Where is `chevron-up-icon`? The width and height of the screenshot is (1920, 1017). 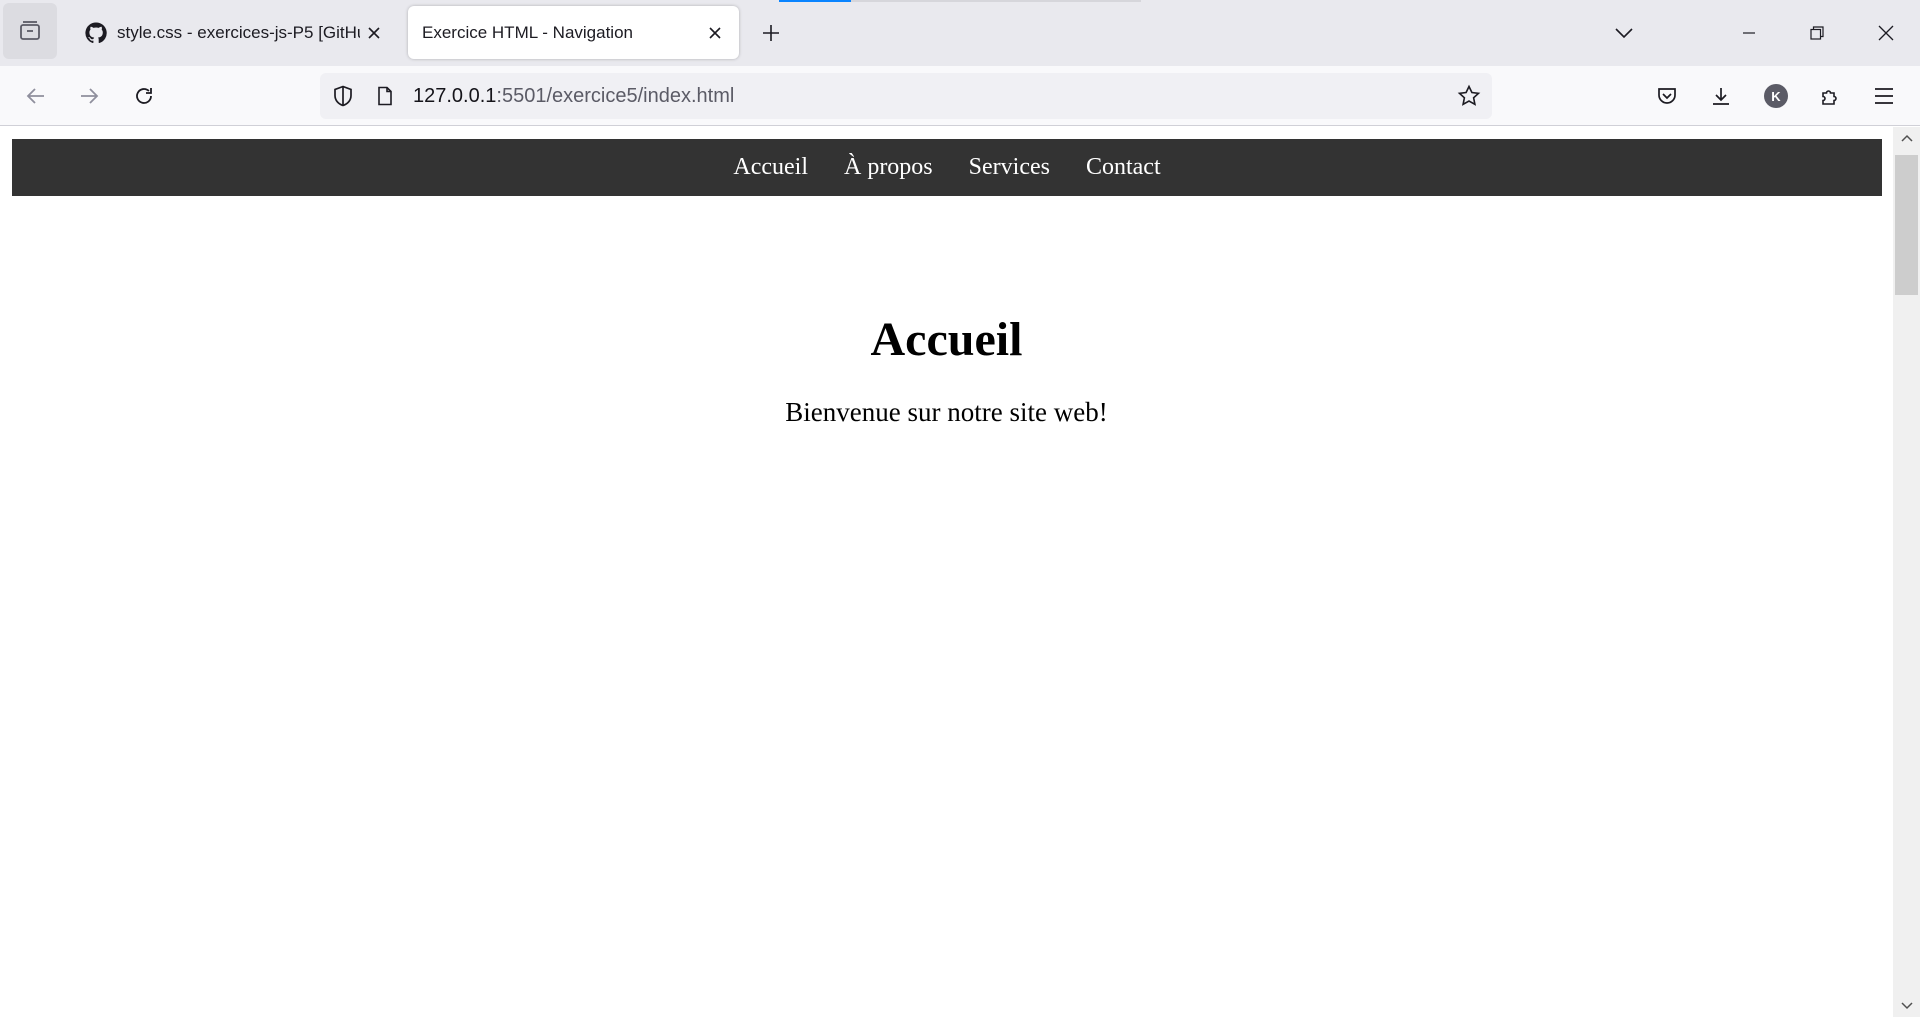 chevron-up-icon is located at coordinates (1906, 138).